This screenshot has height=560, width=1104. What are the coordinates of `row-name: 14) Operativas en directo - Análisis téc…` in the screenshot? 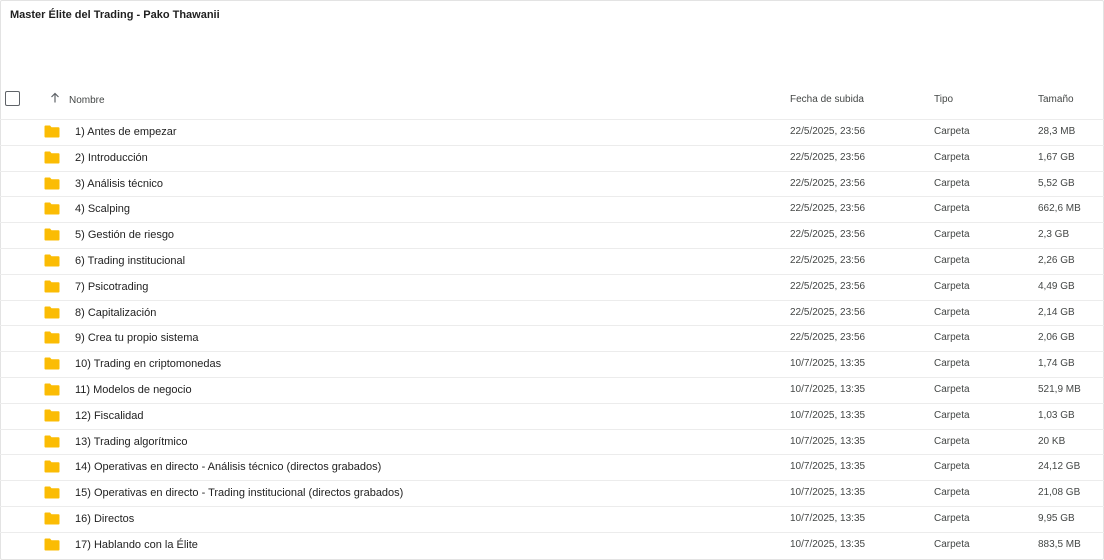 It's located at (228, 467).